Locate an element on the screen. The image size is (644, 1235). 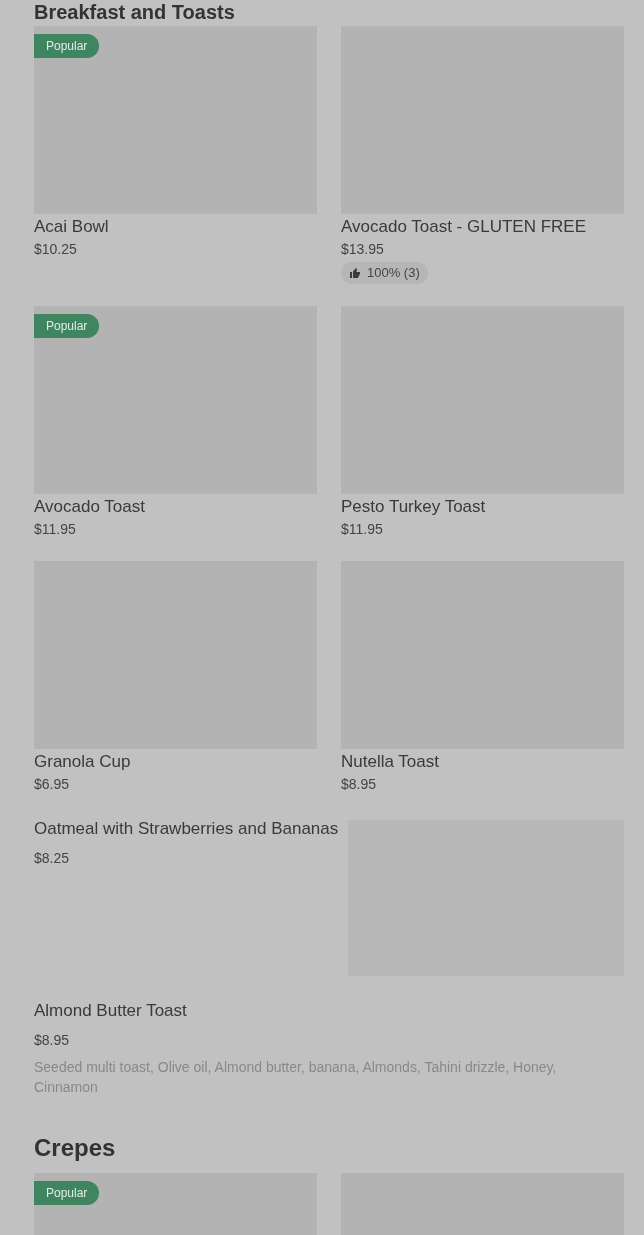
item-name: Avocado Toast - GLUTEN FREE is located at coordinates (464, 227).